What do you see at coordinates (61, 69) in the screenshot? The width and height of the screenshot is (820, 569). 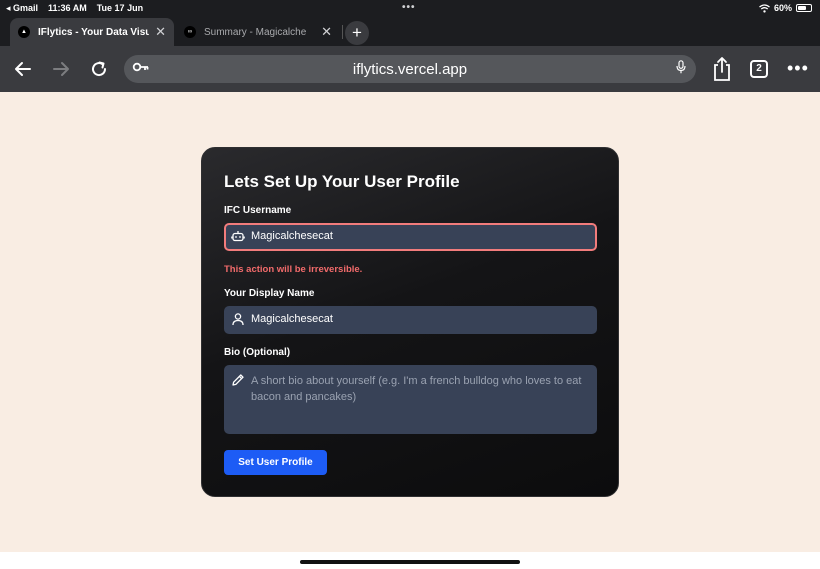 I see `forward-arrow-icon` at bounding box center [61, 69].